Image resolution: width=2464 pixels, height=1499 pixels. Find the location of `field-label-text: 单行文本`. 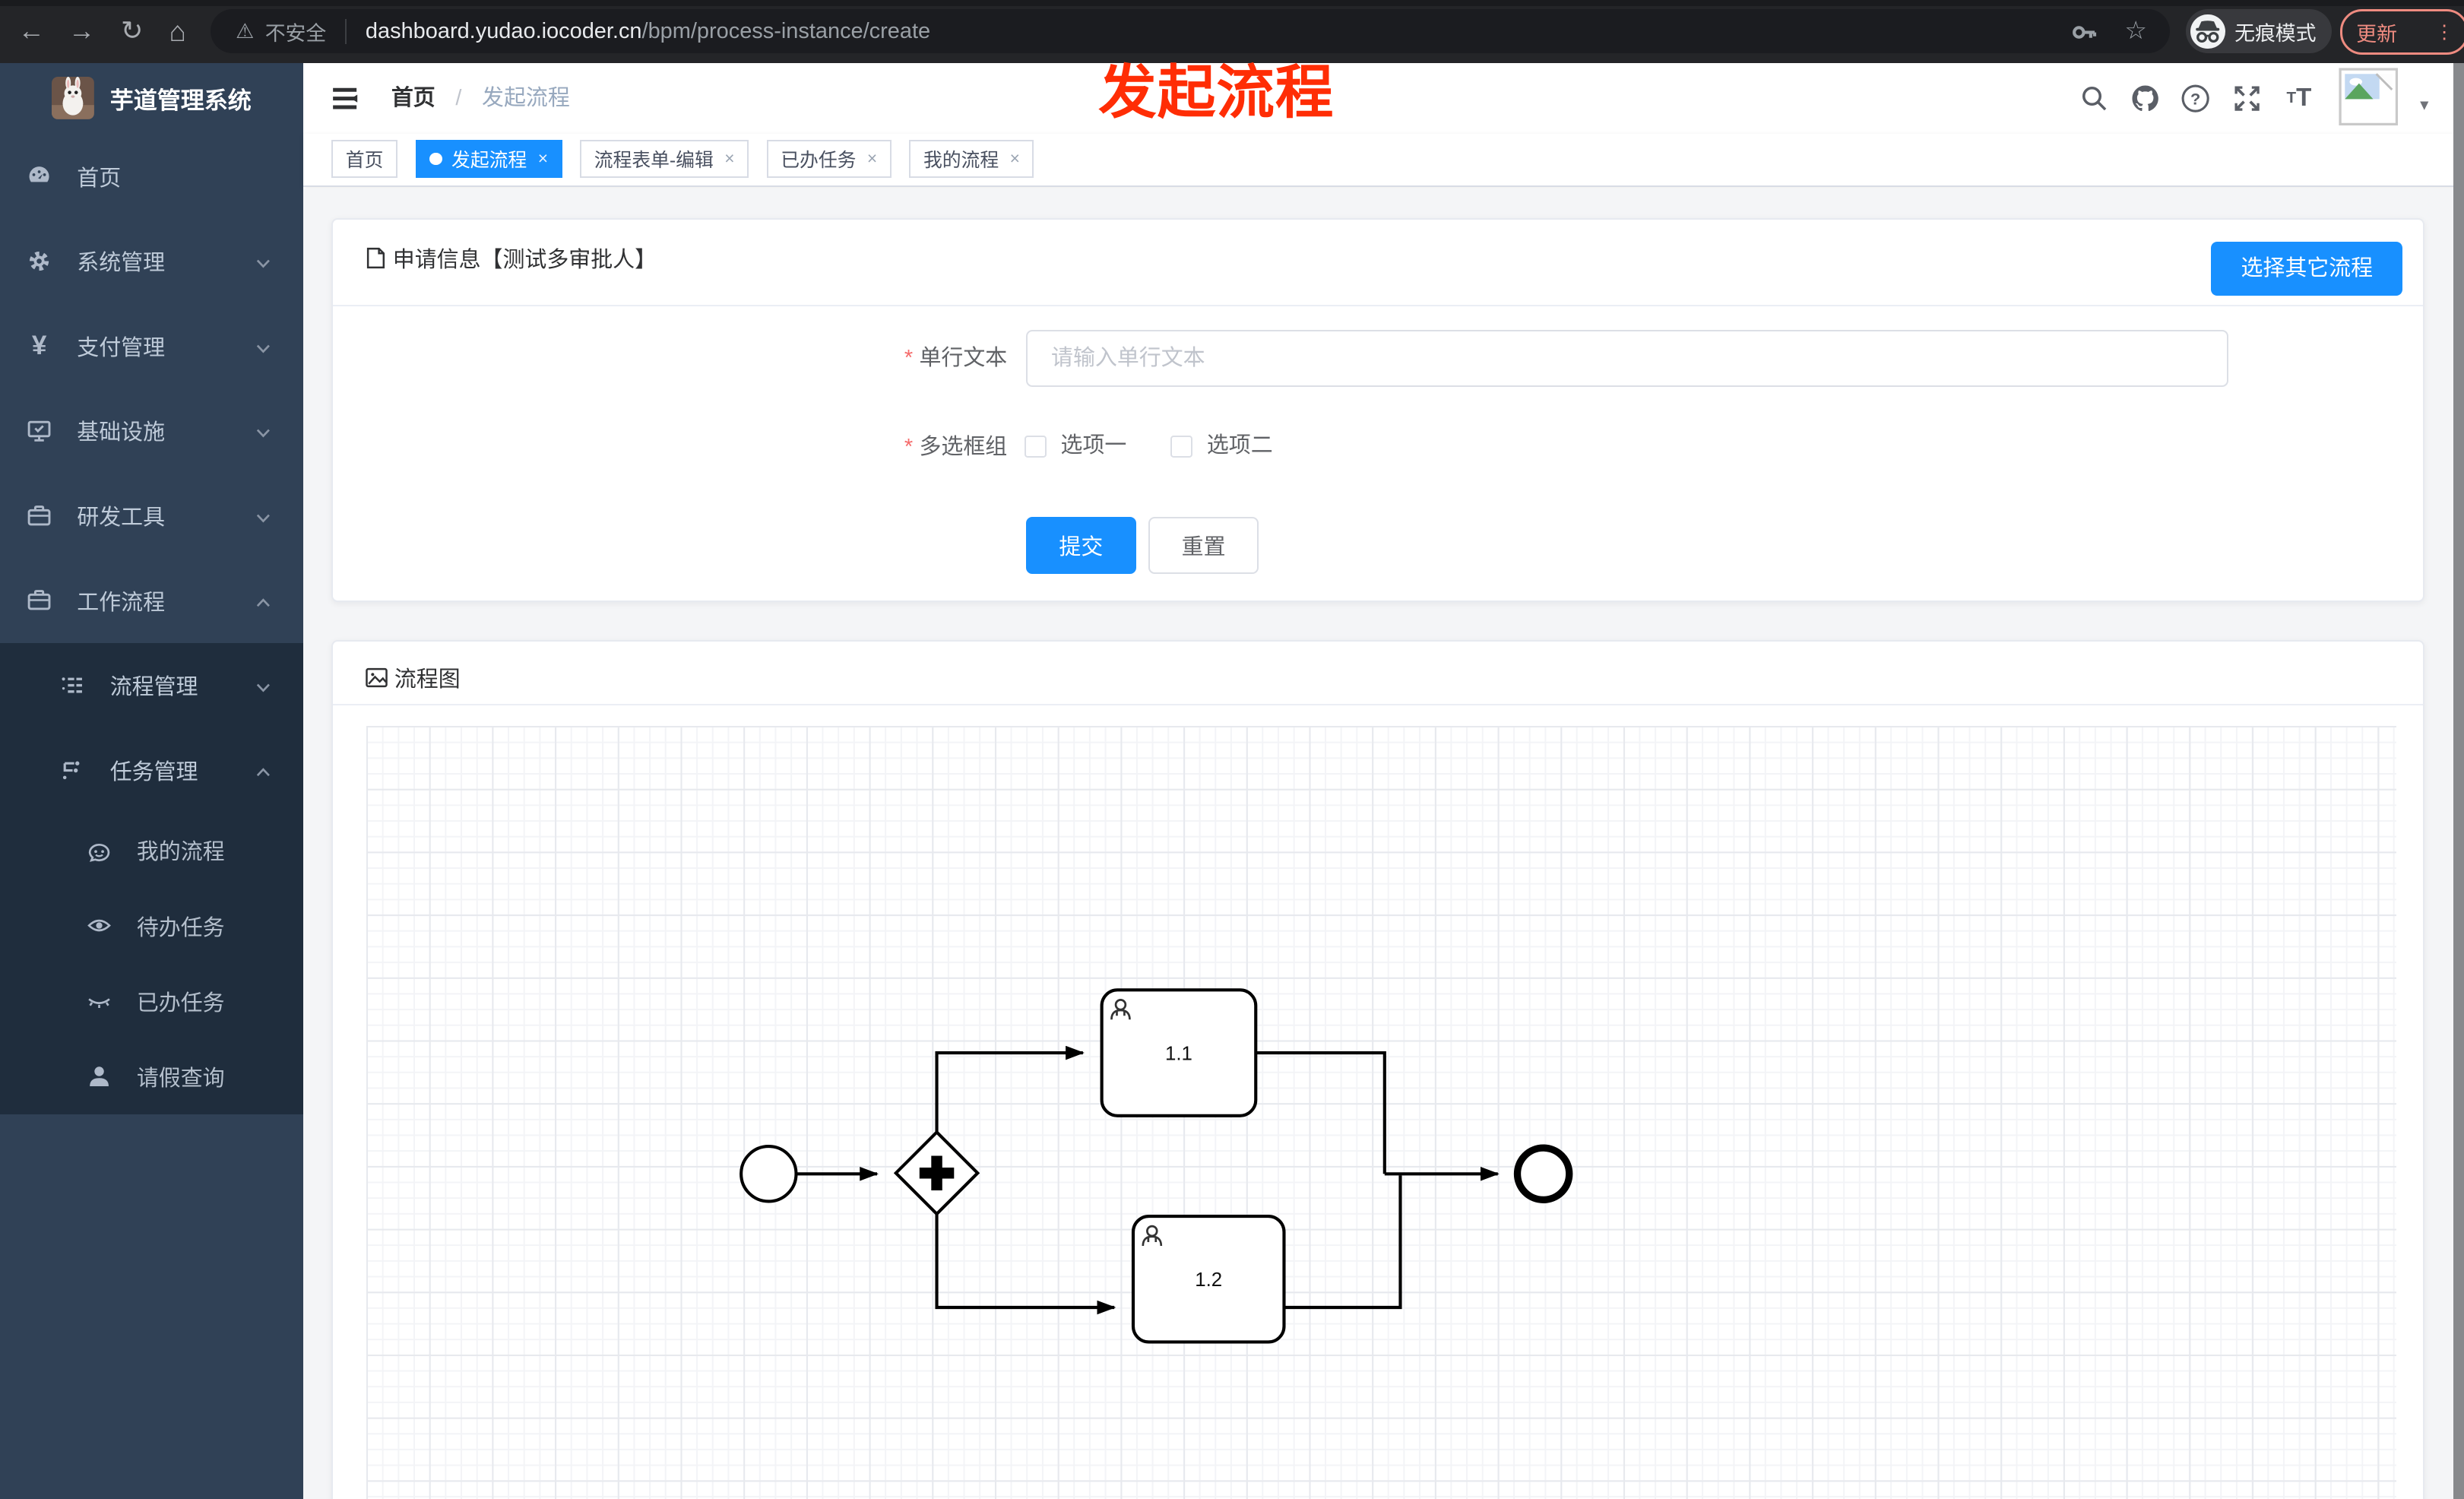

field-label-text: 单行文本 is located at coordinates (963, 358).